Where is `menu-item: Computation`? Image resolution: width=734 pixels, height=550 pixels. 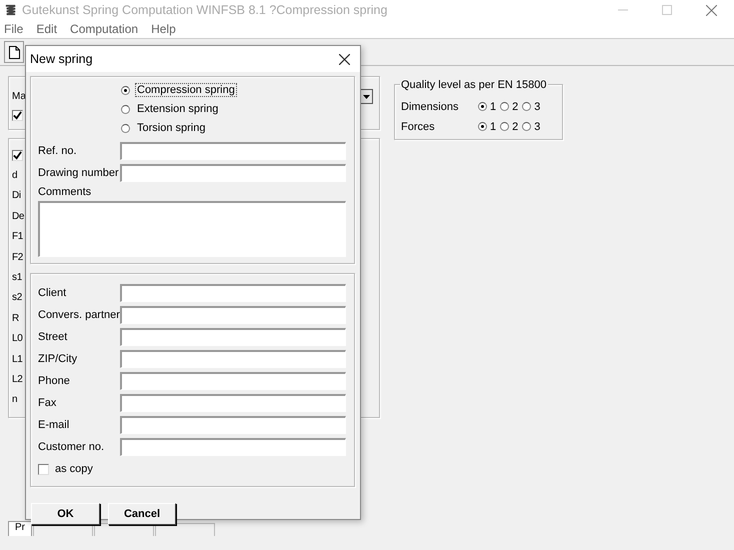
menu-item: Computation is located at coordinates (104, 29).